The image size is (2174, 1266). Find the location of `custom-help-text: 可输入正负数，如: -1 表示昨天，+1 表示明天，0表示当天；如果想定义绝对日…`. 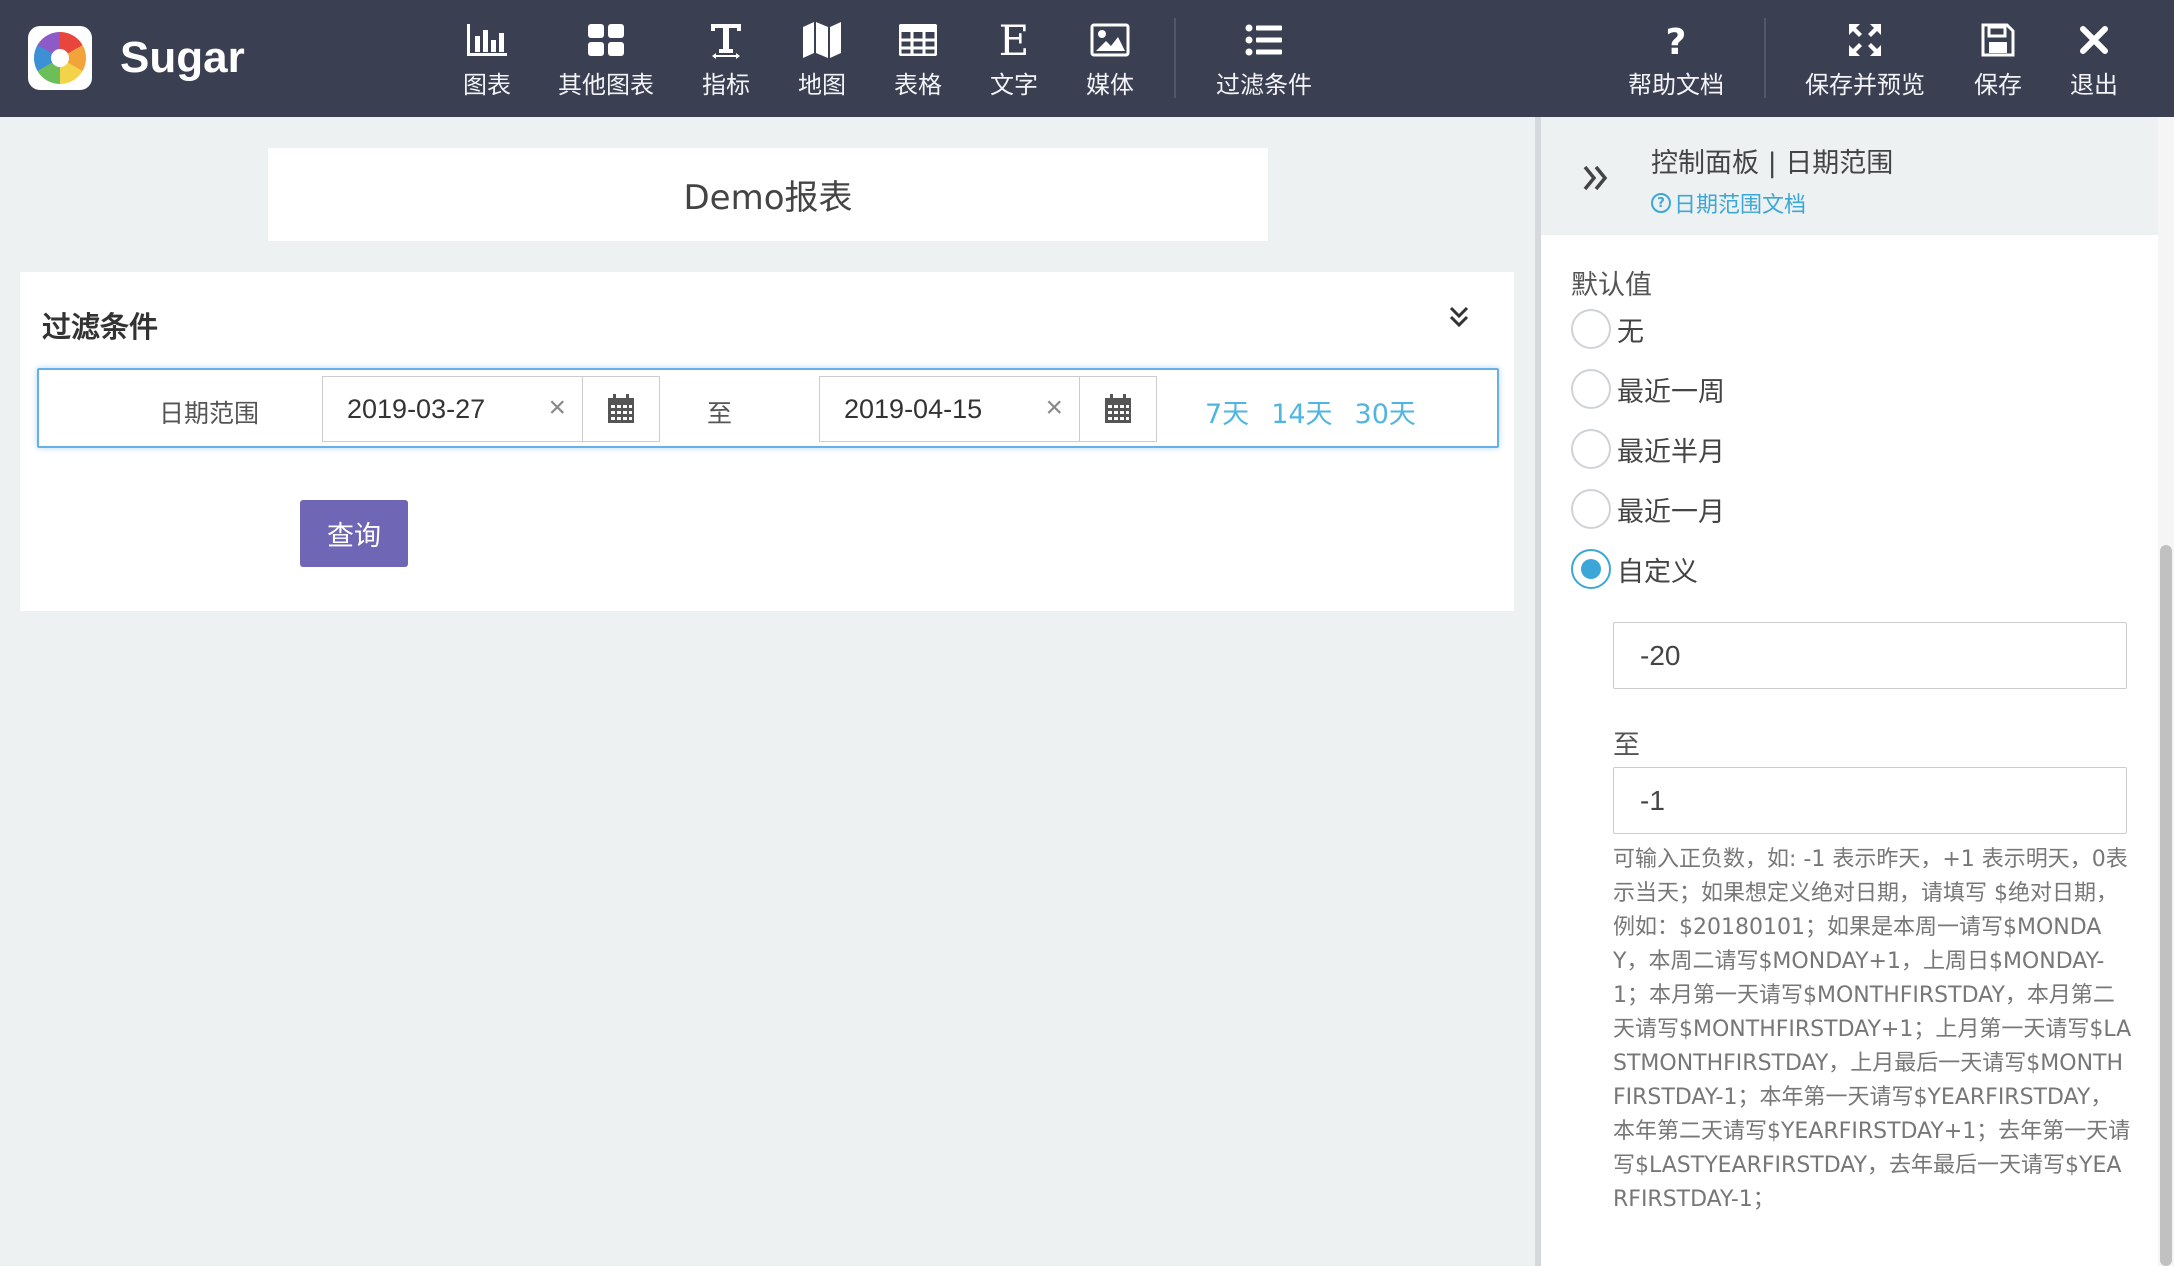

custom-help-text: 可输入正负数，如: -1 表示昨天，+1 表示明天，0表示当天；如果想定义绝对日… is located at coordinates (1872, 1029).